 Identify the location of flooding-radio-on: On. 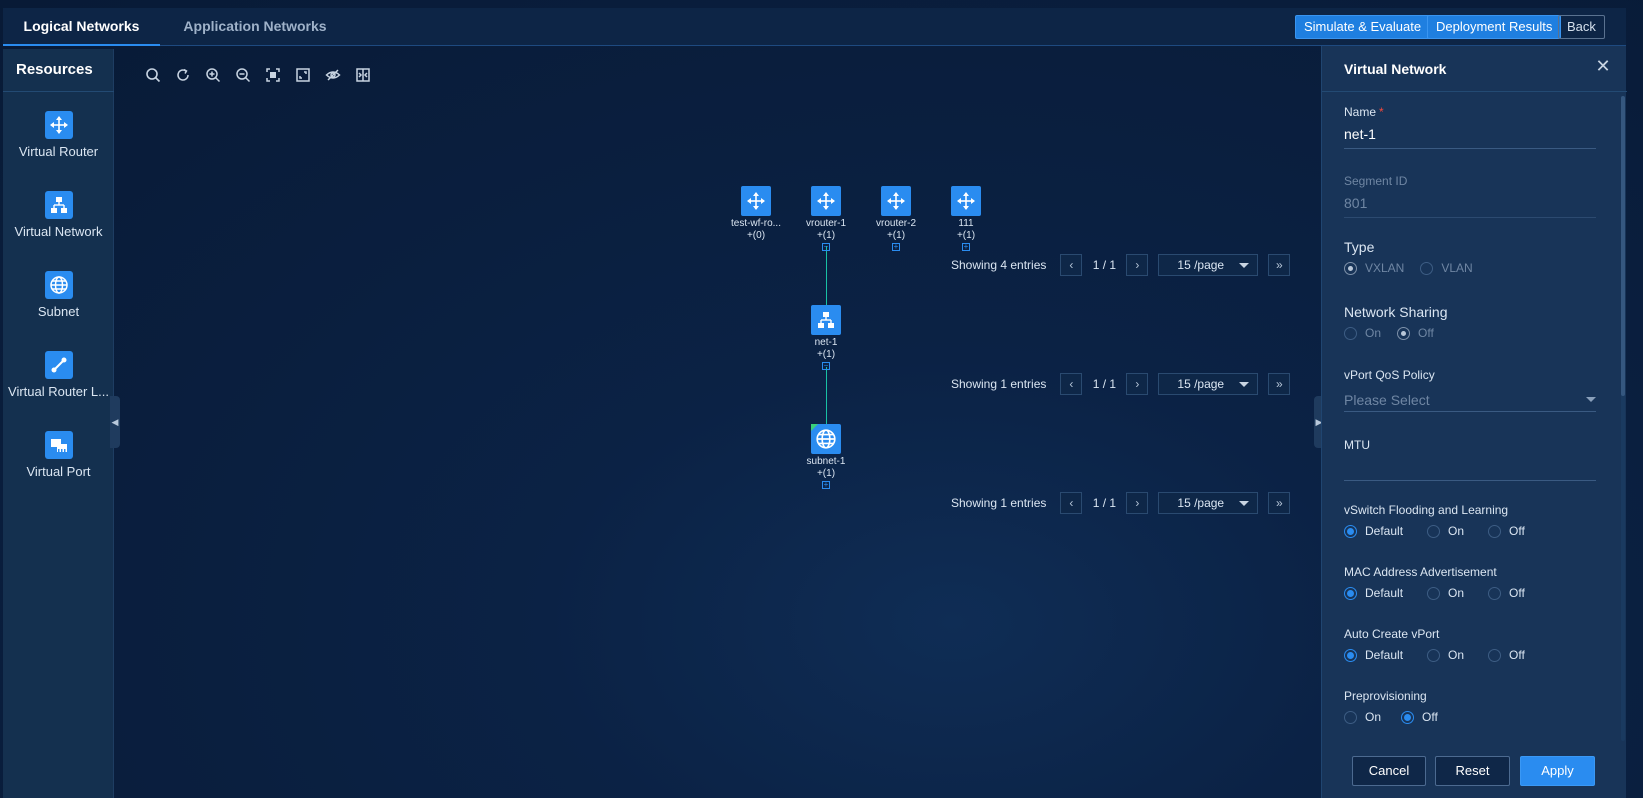
(1445, 531).